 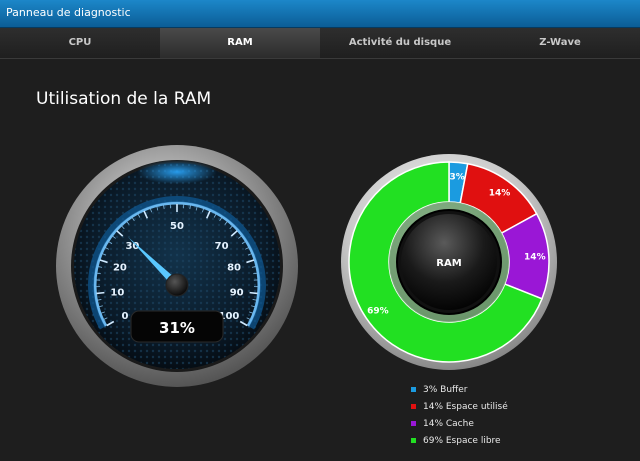 I want to click on donut-center-label: RAM, so click(x=448, y=263).